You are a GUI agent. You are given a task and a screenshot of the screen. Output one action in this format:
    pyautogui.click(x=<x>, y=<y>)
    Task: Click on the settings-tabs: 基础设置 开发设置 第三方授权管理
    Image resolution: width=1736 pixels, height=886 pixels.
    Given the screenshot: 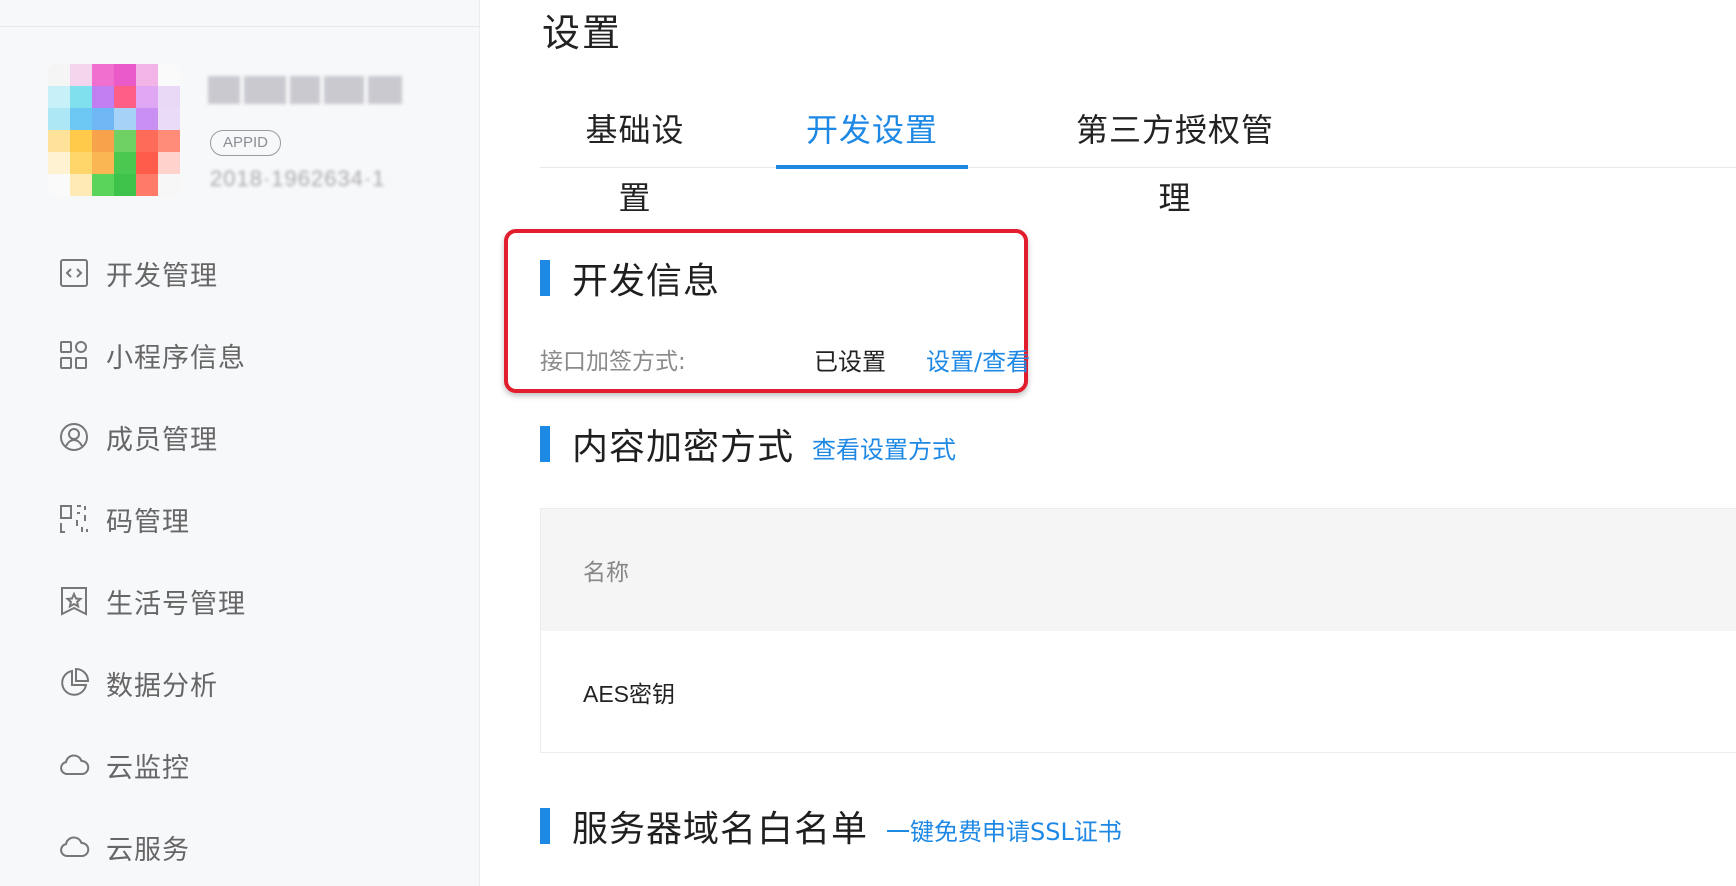 What is the action you would take?
    pyautogui.click(x=1138, y=156)
    